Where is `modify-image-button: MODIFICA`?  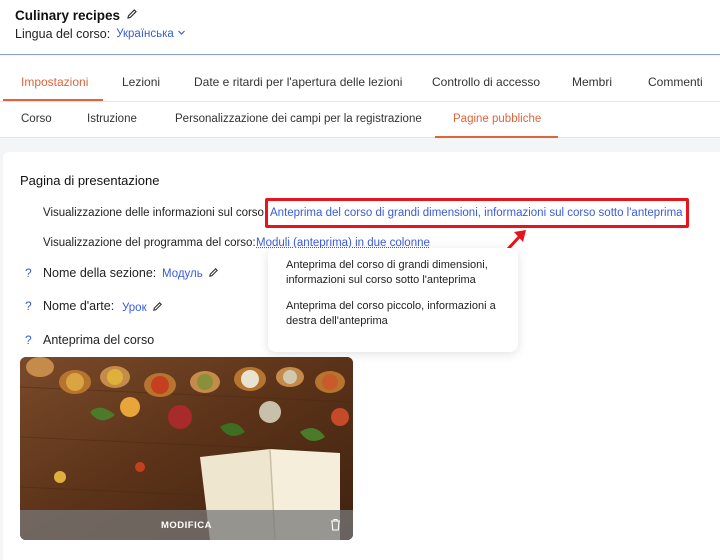 modify-image-button: MODIFICA is located at coordinates (186, 525).